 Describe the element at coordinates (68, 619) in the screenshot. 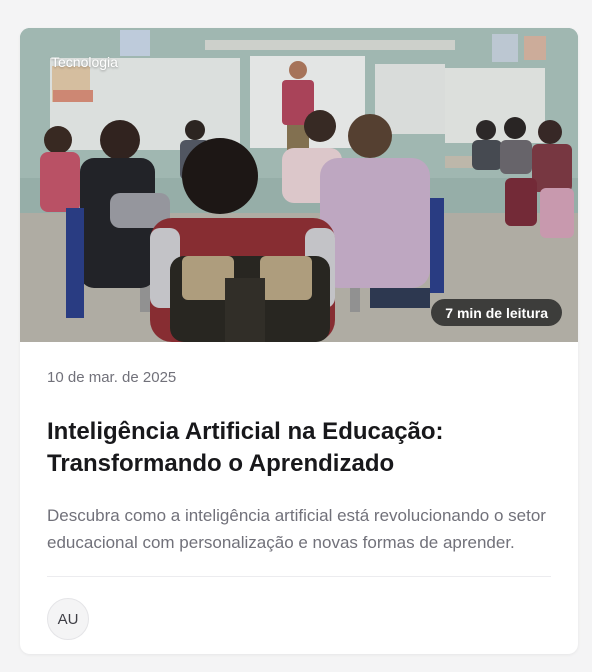

I see `author-avatar: AU` at that location.